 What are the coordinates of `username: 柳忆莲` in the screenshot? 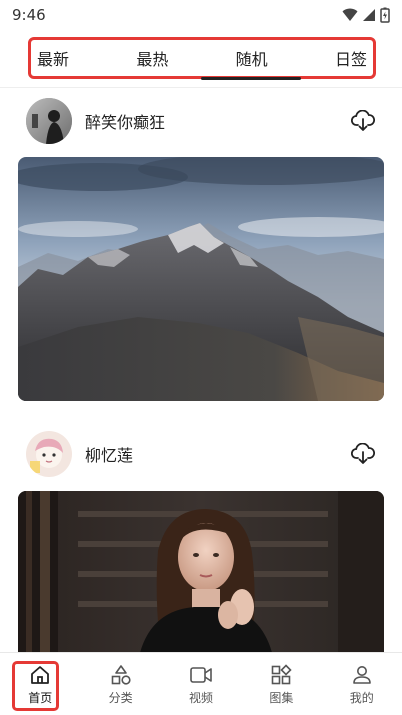 It's located at (217, 454).